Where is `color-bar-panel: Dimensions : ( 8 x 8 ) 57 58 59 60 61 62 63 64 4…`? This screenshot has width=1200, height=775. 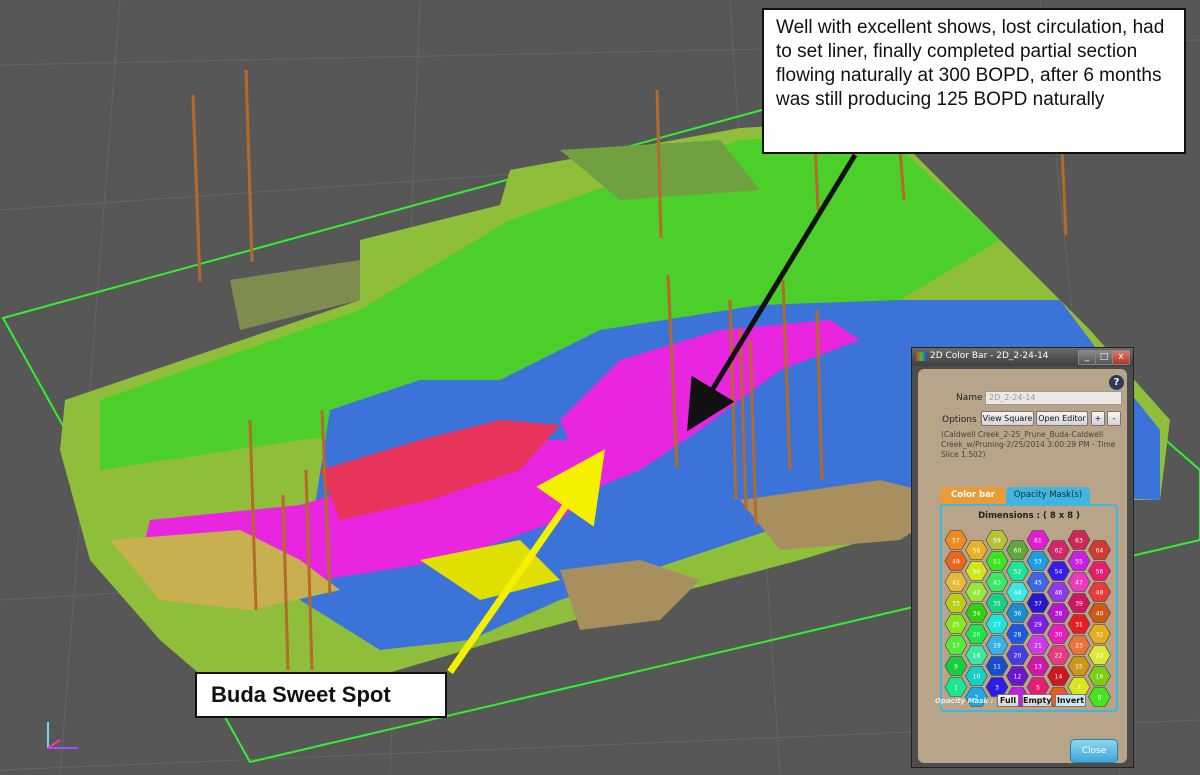
color-bar-panel: Dimensions : ( 8 x 8 ) 57 58 59 60 61 62 63 64 4… is located at coordinates (1029, 608).